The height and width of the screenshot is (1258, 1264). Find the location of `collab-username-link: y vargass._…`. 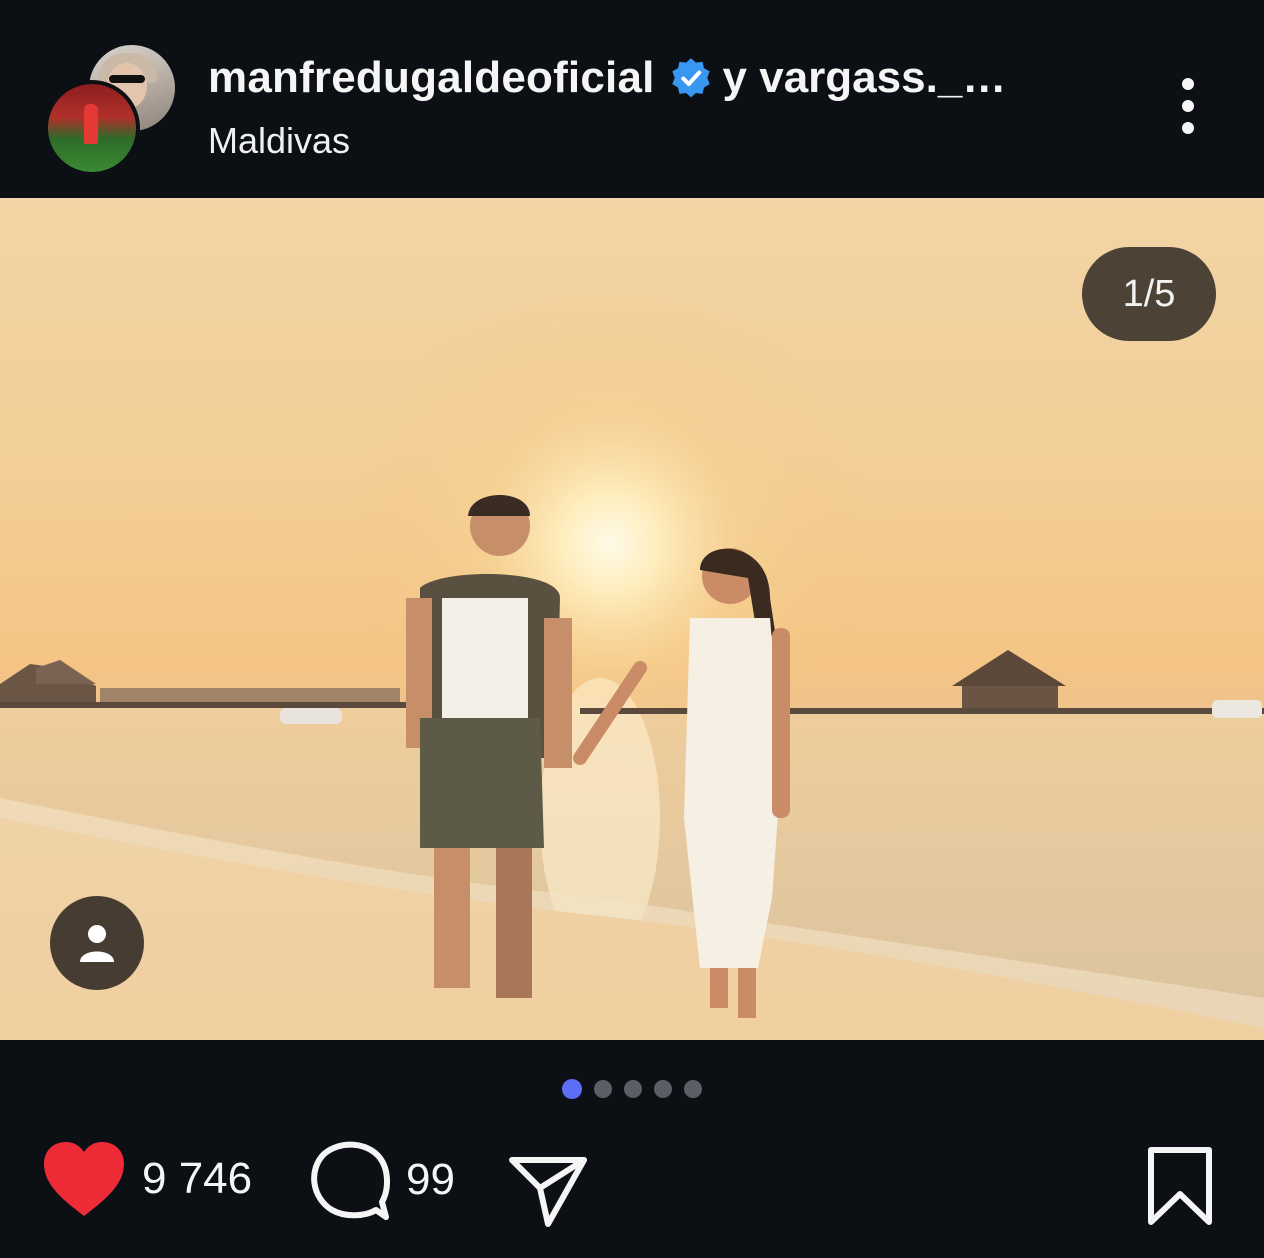

collab-username-link: y vargass._… is located at coordinates (865, 78).